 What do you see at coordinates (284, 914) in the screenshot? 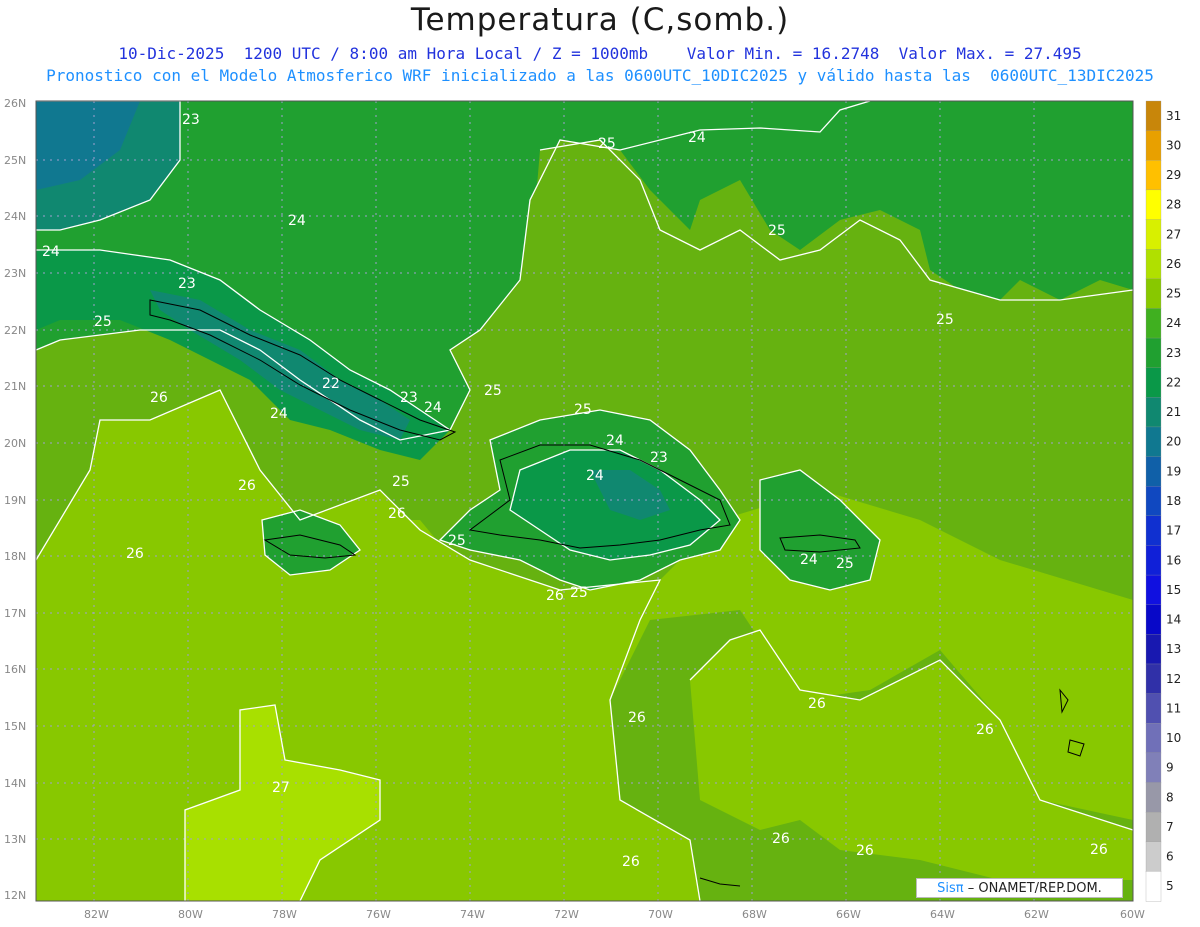
I see `lon-label: 78W` at bounding box center [284, 914].